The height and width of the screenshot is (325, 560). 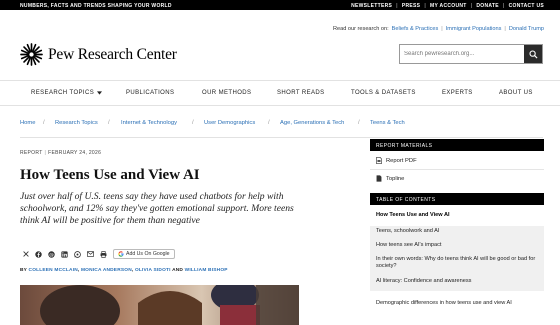 I want to click on toc-item-impact: How teens see AI's impact, so click(x=456, y=245).